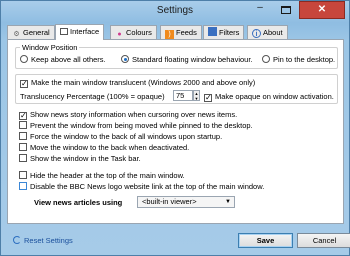 Image resolution: width=350 pixels, height=256 pixels. Describe the element at coordinates (229, 32) in the screenshot. I see `tab-label: Filters` at that location.